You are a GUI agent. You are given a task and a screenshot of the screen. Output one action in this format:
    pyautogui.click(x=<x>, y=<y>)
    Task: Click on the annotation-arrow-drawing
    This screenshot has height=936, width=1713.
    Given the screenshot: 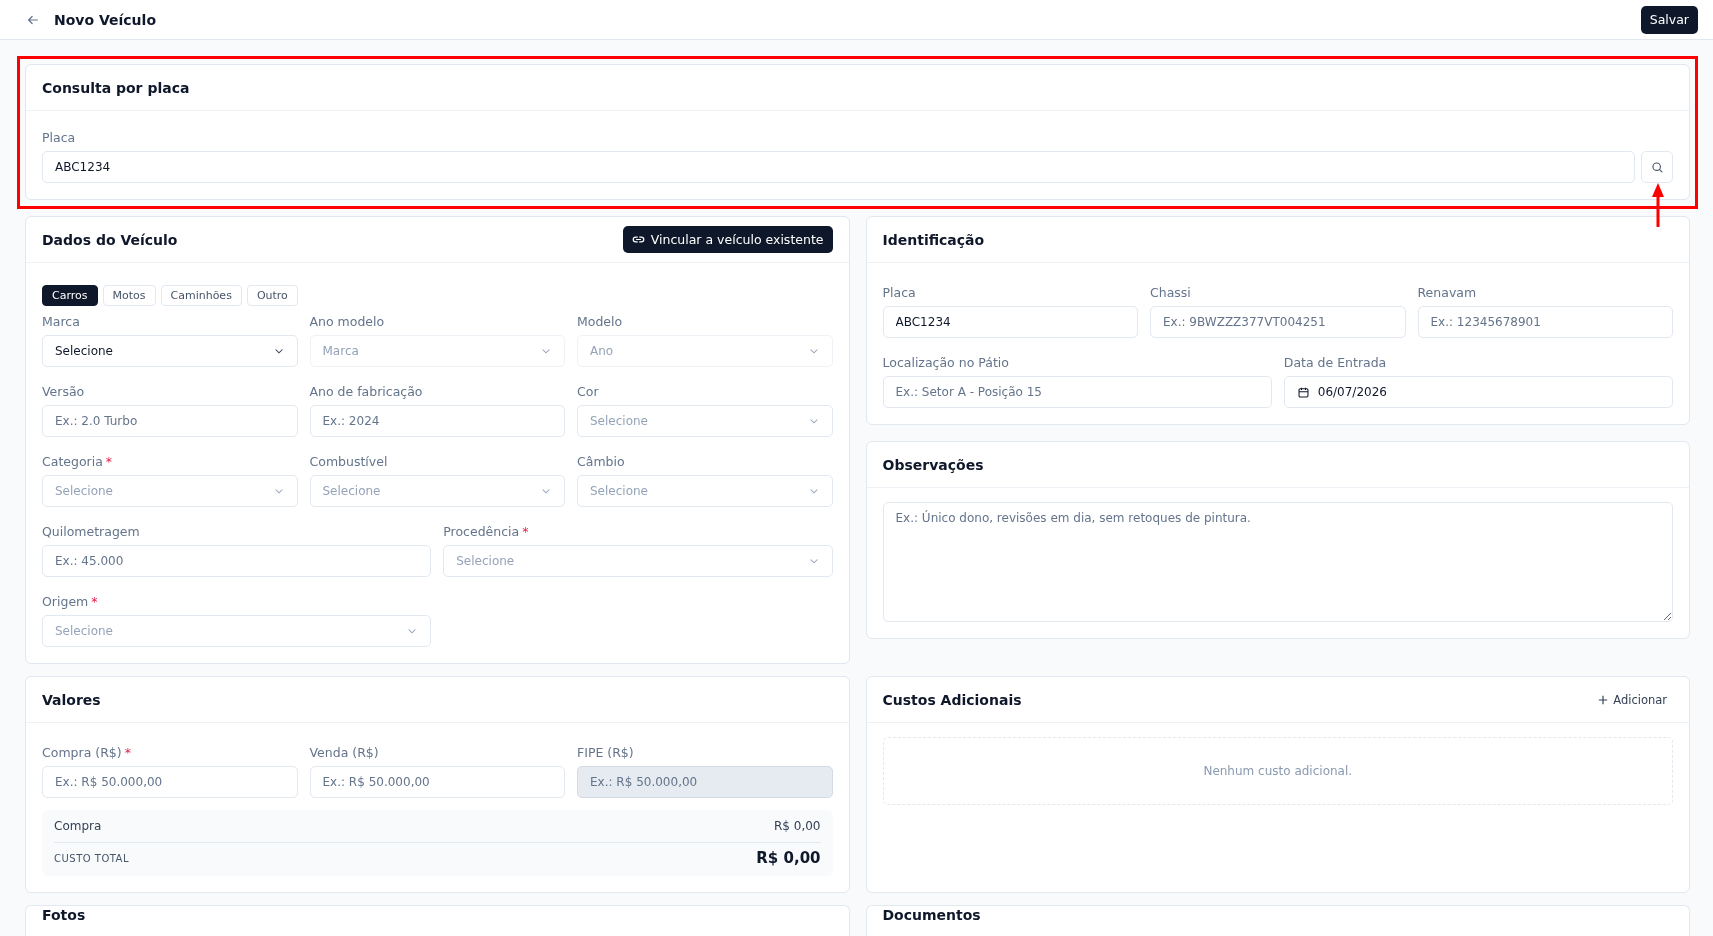 What is the action you would take?
    pyautogui.click(x=1658, y=205)
    